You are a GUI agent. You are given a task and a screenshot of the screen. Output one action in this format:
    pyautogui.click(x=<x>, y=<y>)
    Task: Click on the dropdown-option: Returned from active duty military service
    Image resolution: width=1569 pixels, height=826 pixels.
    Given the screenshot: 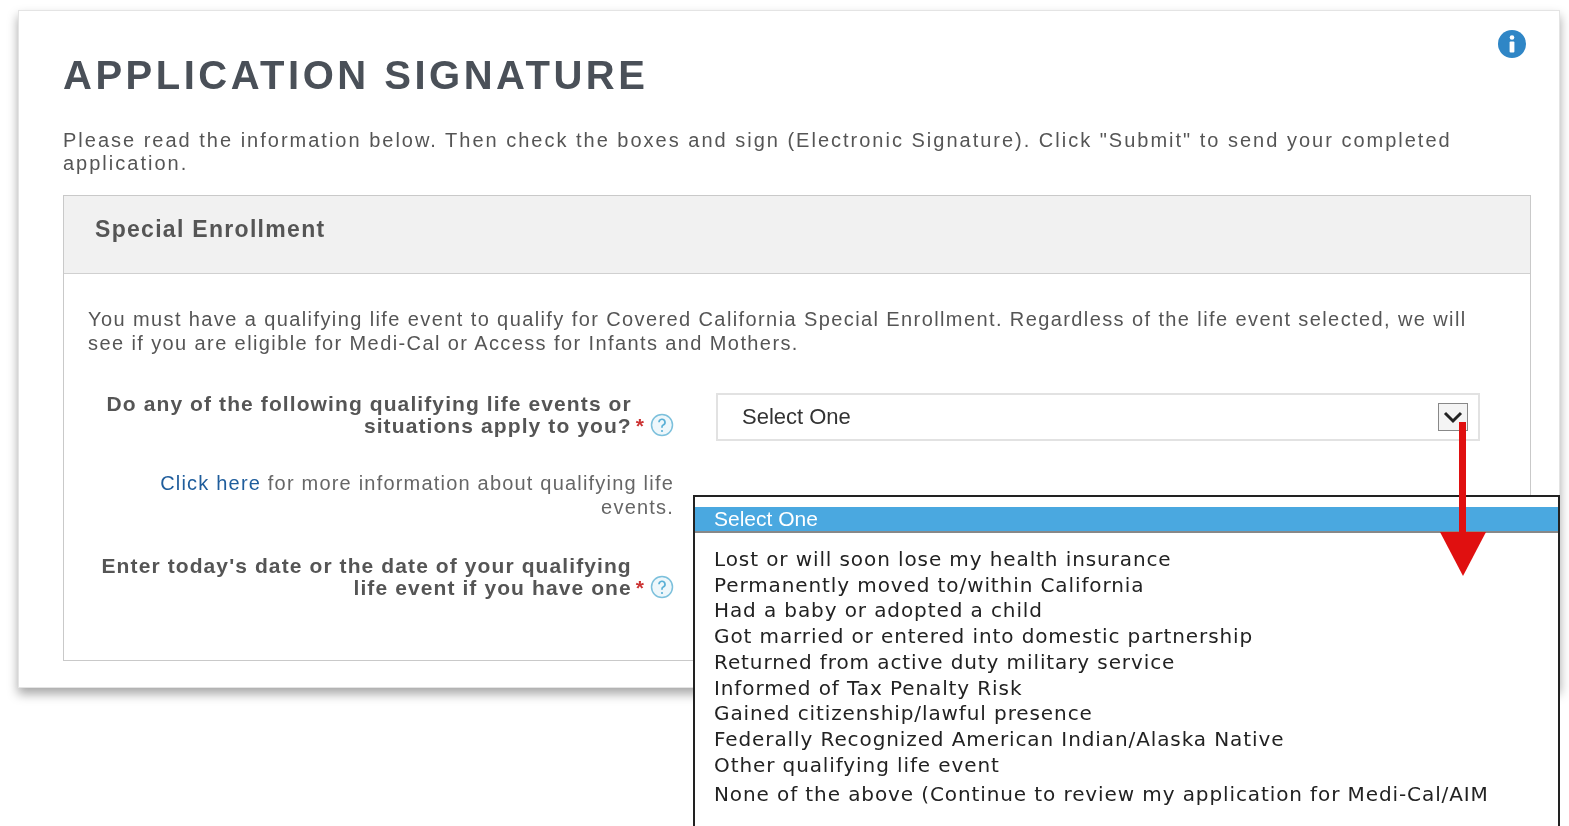 What is the action you would take?
    pyautogui.click(x=1126, y=662)
    